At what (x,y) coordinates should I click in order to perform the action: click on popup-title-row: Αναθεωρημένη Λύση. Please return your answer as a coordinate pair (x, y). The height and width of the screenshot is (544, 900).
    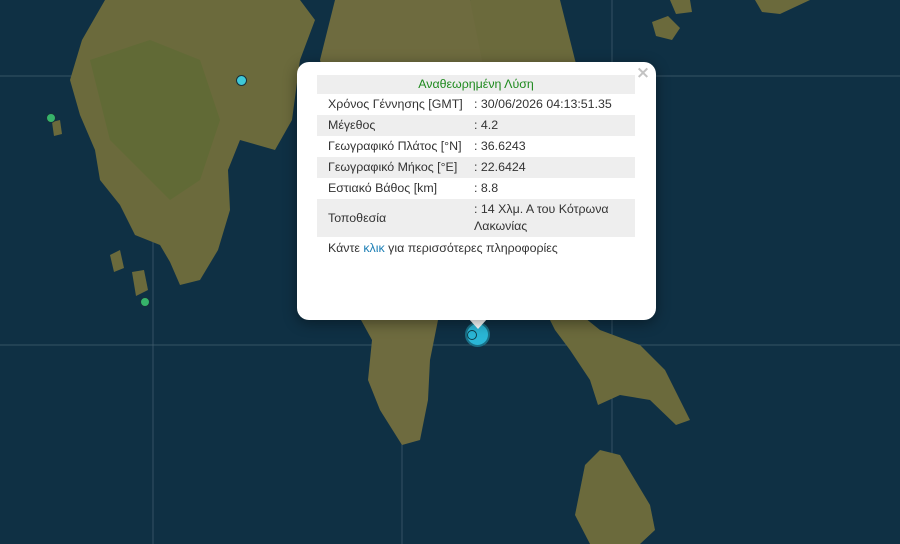
    Looking at the image, I should click on (476, 84).